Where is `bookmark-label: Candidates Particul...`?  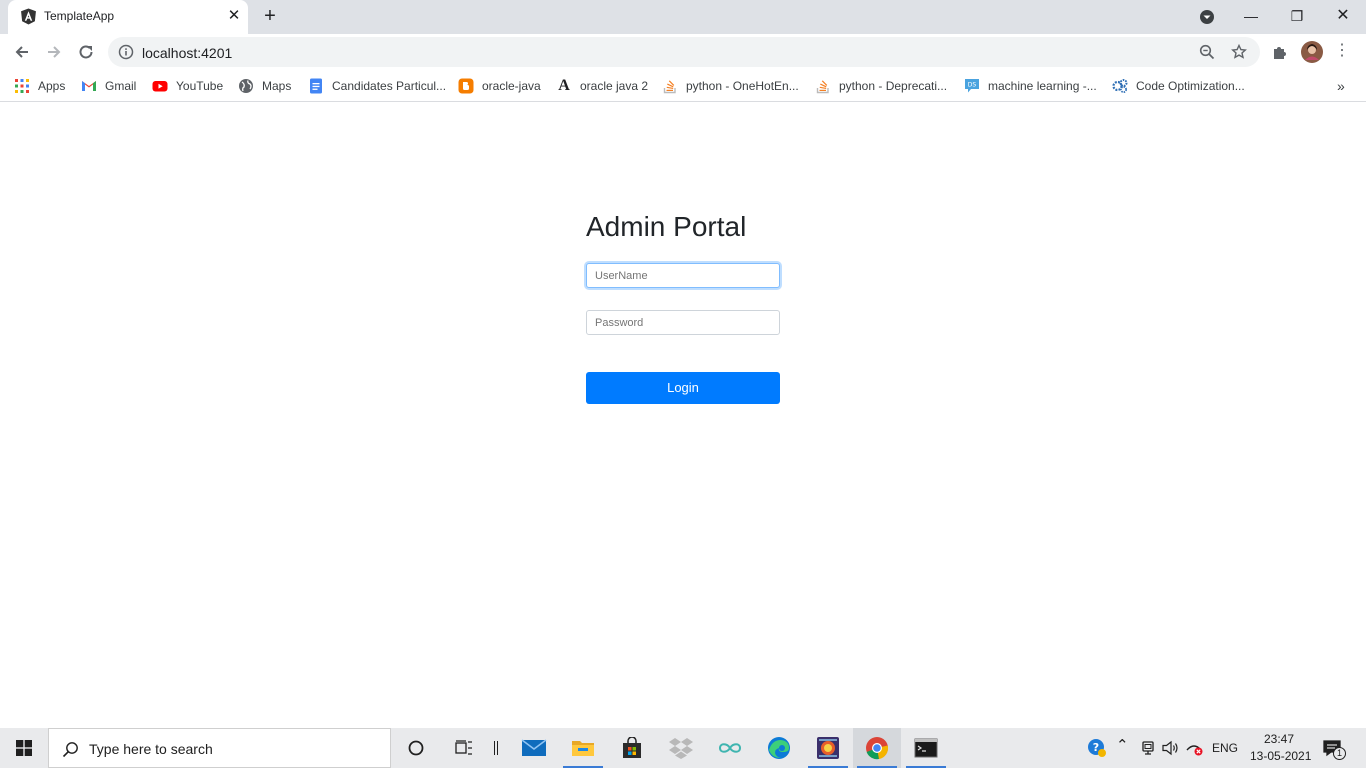 bookmark-label: Candidates Particul... is located at coordinates (389, 86).